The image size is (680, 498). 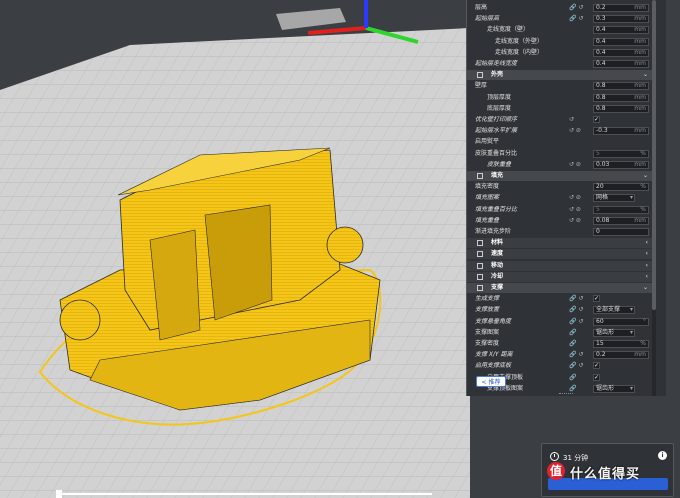 I want to click on setting-input: 0.08 mm, so click(x=621, y=220).